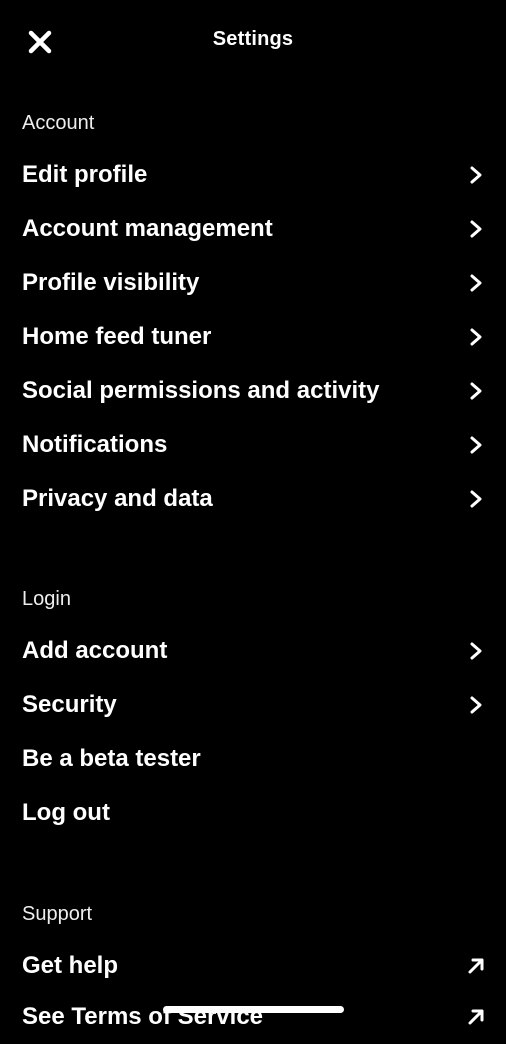 The width and height of the screenshot is (506, 1044). Describe the element at coordinates (253, 175) in the screenshot. I see `menu-item-edit-profile: Edit profile` at that location.